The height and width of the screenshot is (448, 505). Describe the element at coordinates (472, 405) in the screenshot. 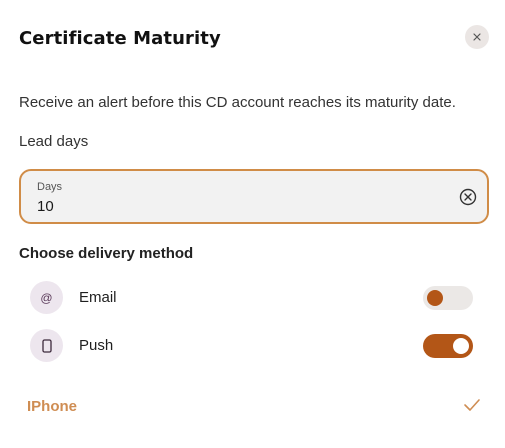

I see `check-icon` at that location.